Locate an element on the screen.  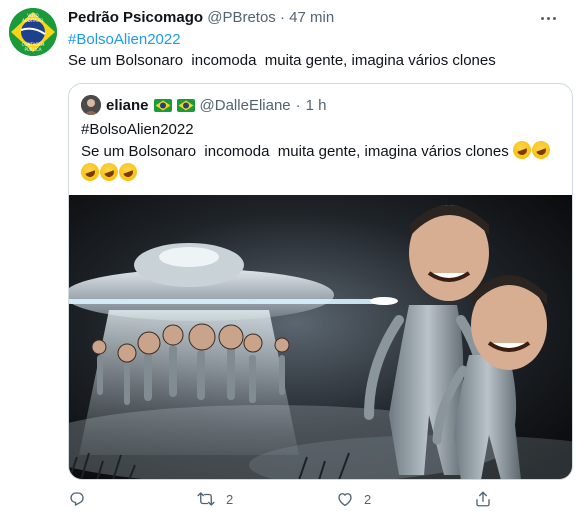
quoted-tweet-header: eliane @DalleEliane · 1 h is located at coordinates (204, 105).